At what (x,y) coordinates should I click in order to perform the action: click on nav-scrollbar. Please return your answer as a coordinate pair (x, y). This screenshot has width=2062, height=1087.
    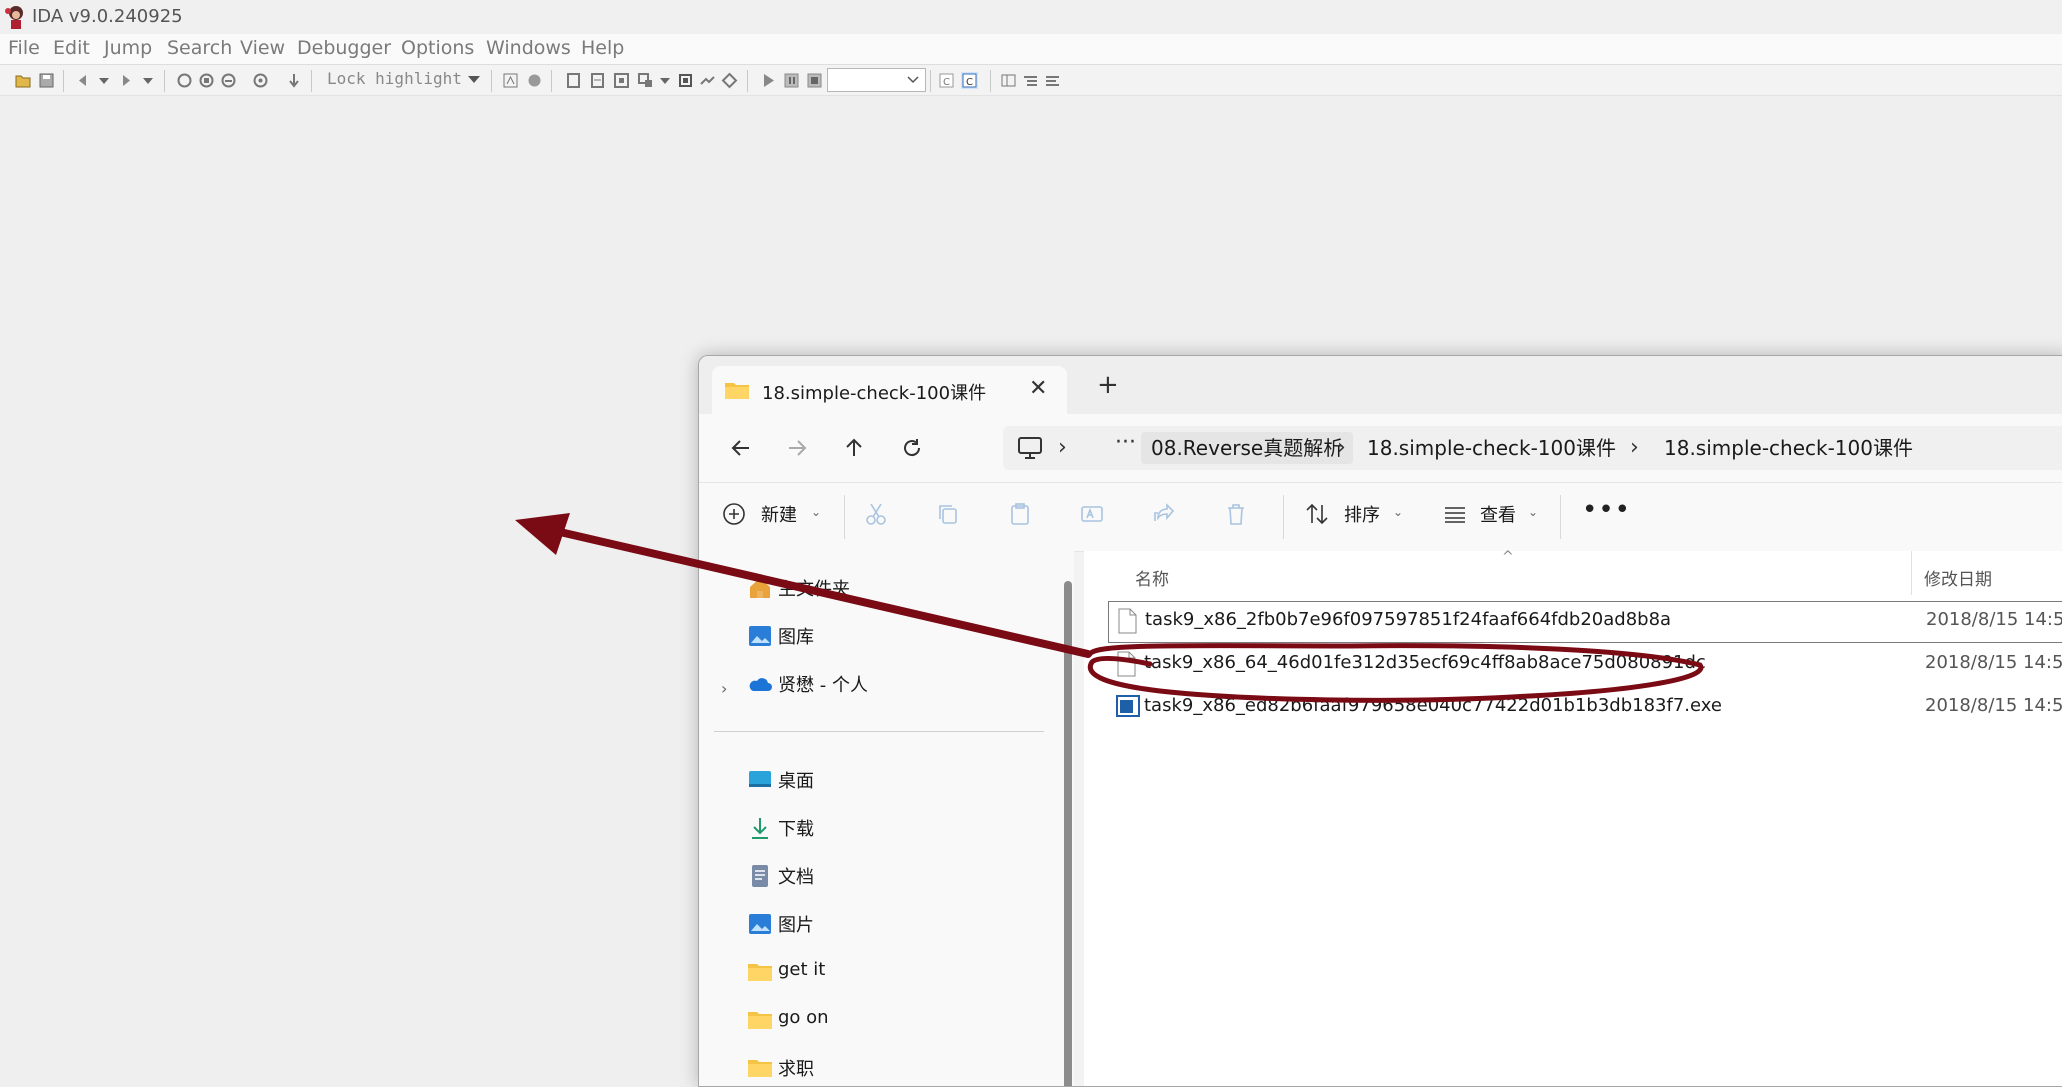
    Looking at the image, I should click on (1068, 833).